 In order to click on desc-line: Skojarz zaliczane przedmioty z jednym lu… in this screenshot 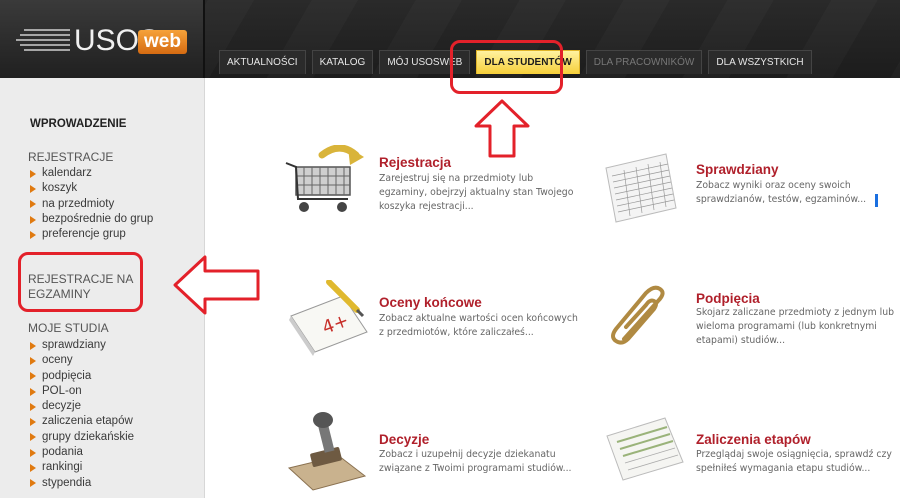, I will do `click(795, 312)`.